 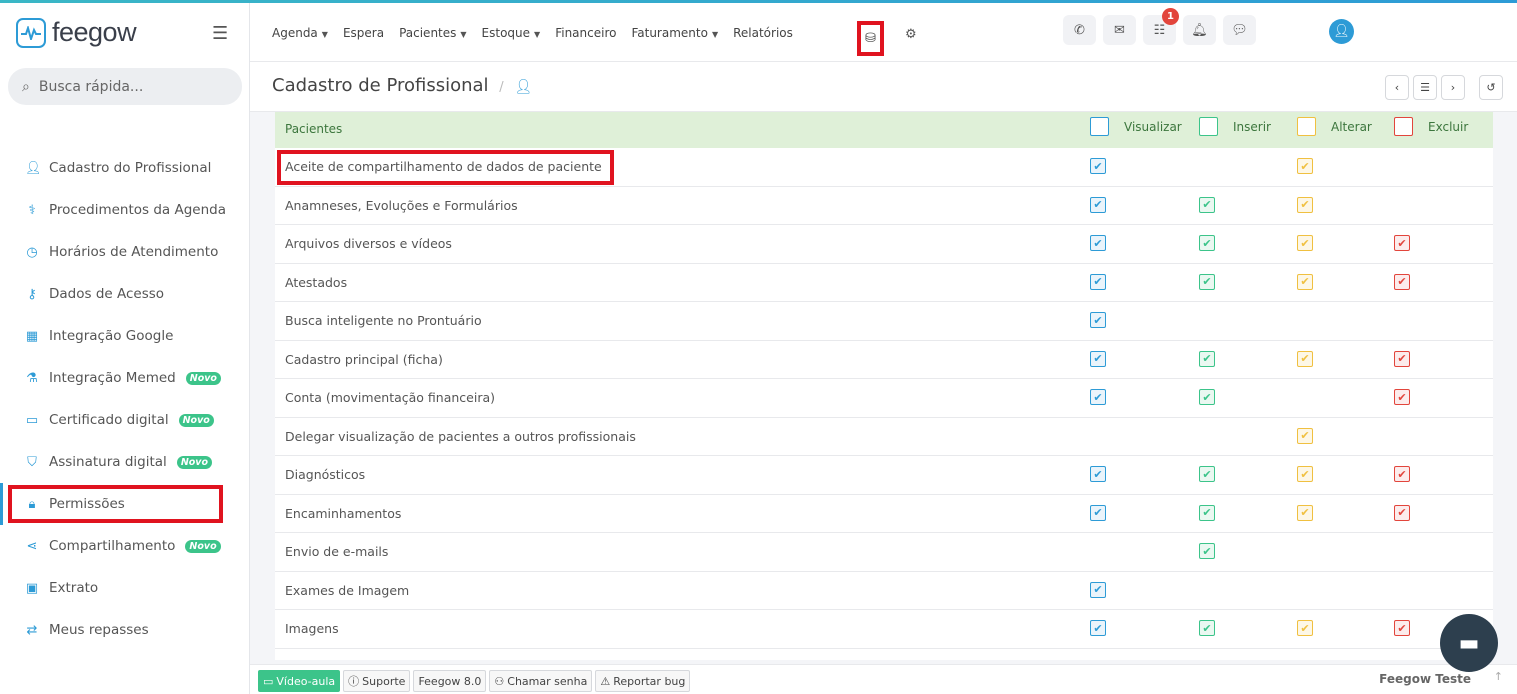 What do you see at coordinates (299, 681) in the screenshot?
I see `video-lesson-button: ▭ Vídeo-aula` at bounding box center [299, 681].